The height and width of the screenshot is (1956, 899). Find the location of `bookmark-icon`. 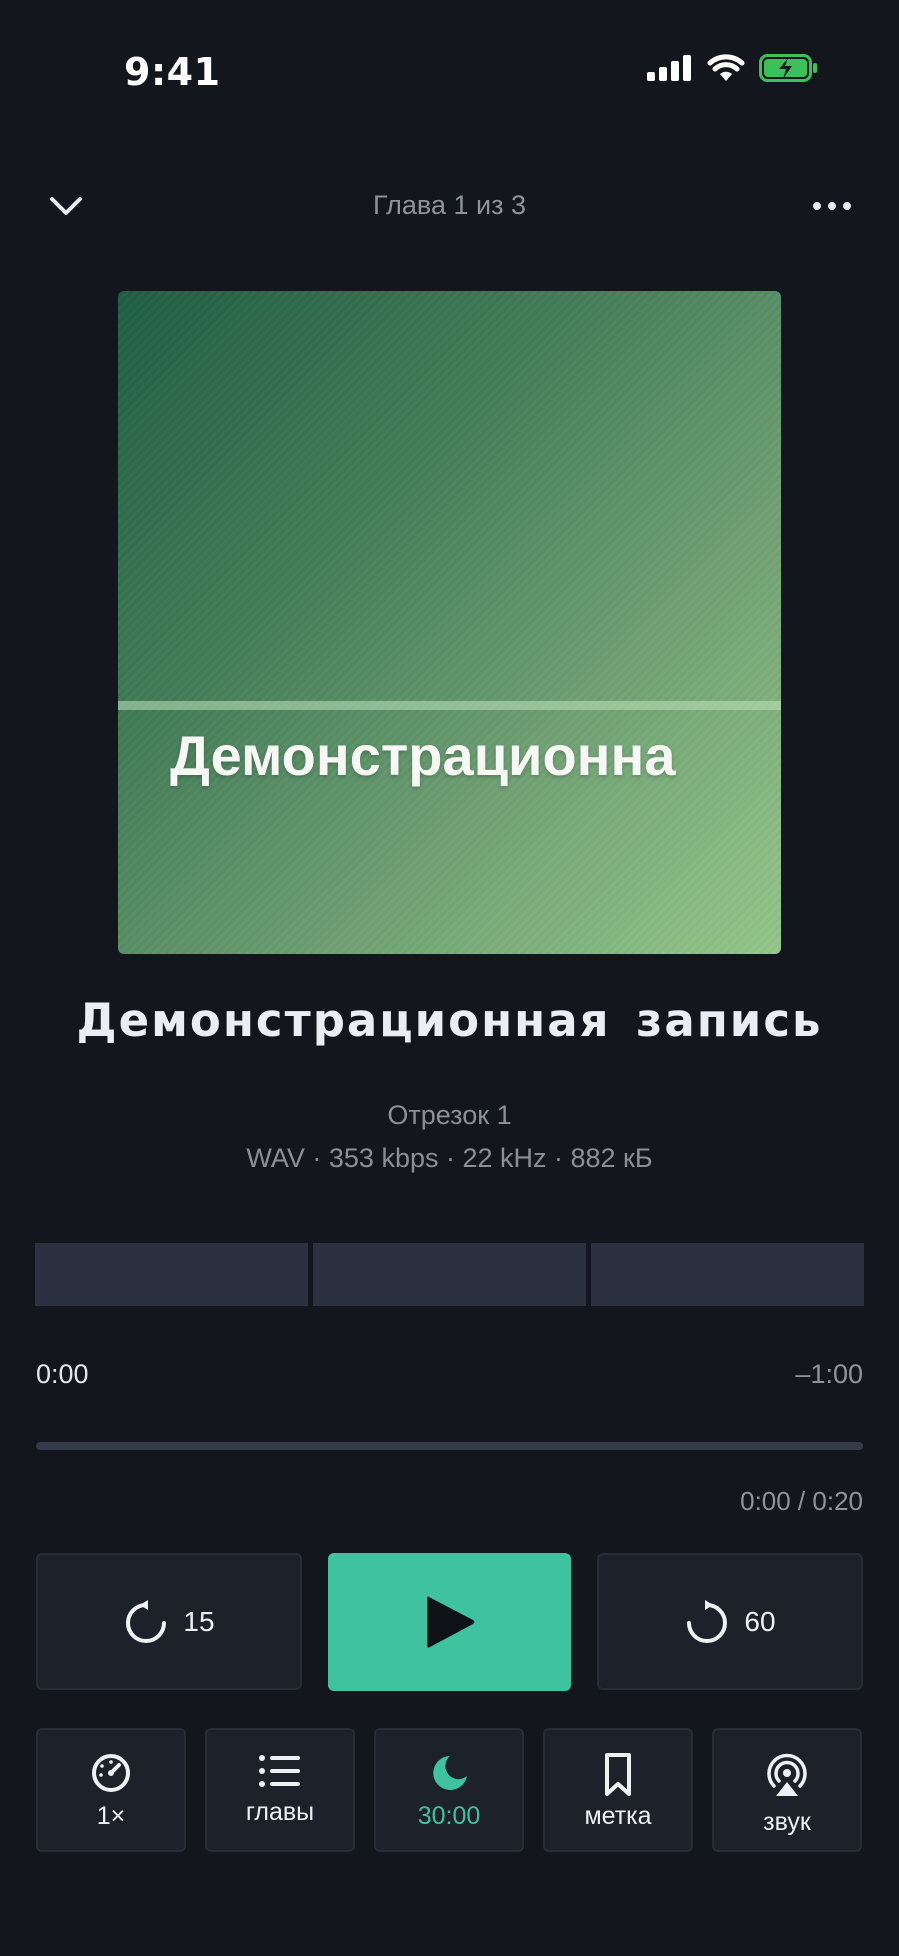

bookmark-icon is located at coordinates (618, 1774).